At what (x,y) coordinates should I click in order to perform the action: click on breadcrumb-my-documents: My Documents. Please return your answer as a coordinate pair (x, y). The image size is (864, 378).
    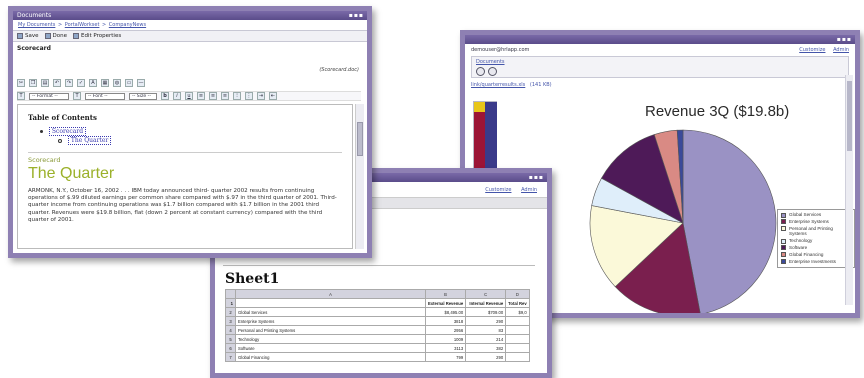
    Looking at the image, I should click on (36, 25).